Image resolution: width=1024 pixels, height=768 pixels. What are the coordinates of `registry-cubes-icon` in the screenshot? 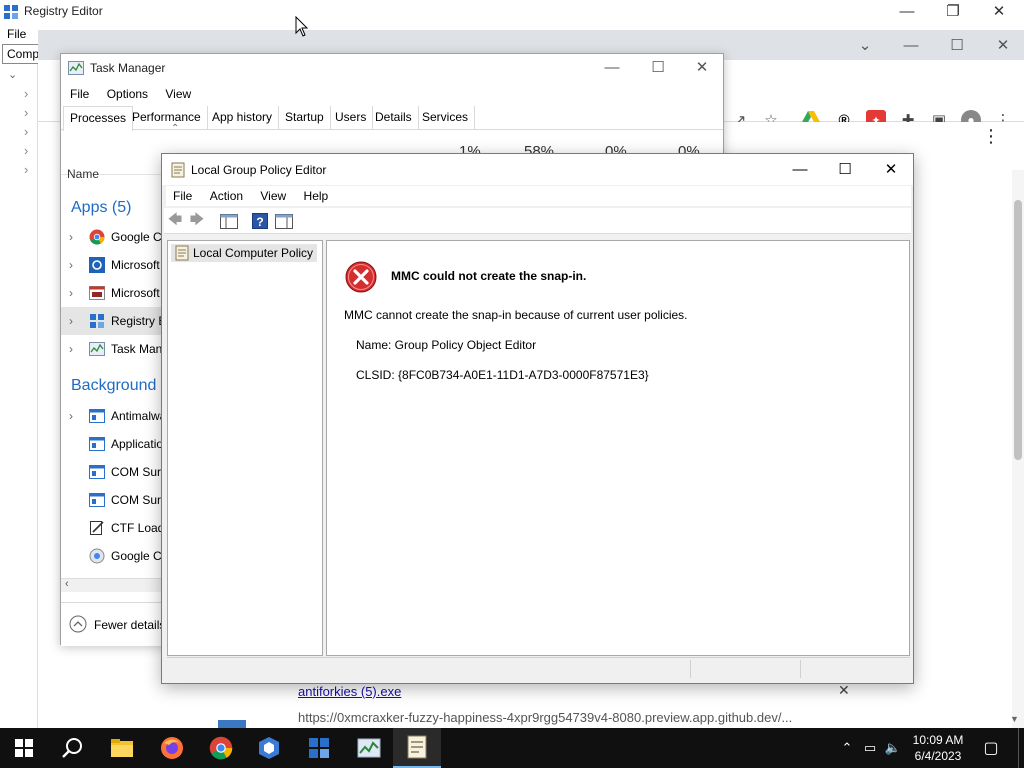 It's located at (319, 748).